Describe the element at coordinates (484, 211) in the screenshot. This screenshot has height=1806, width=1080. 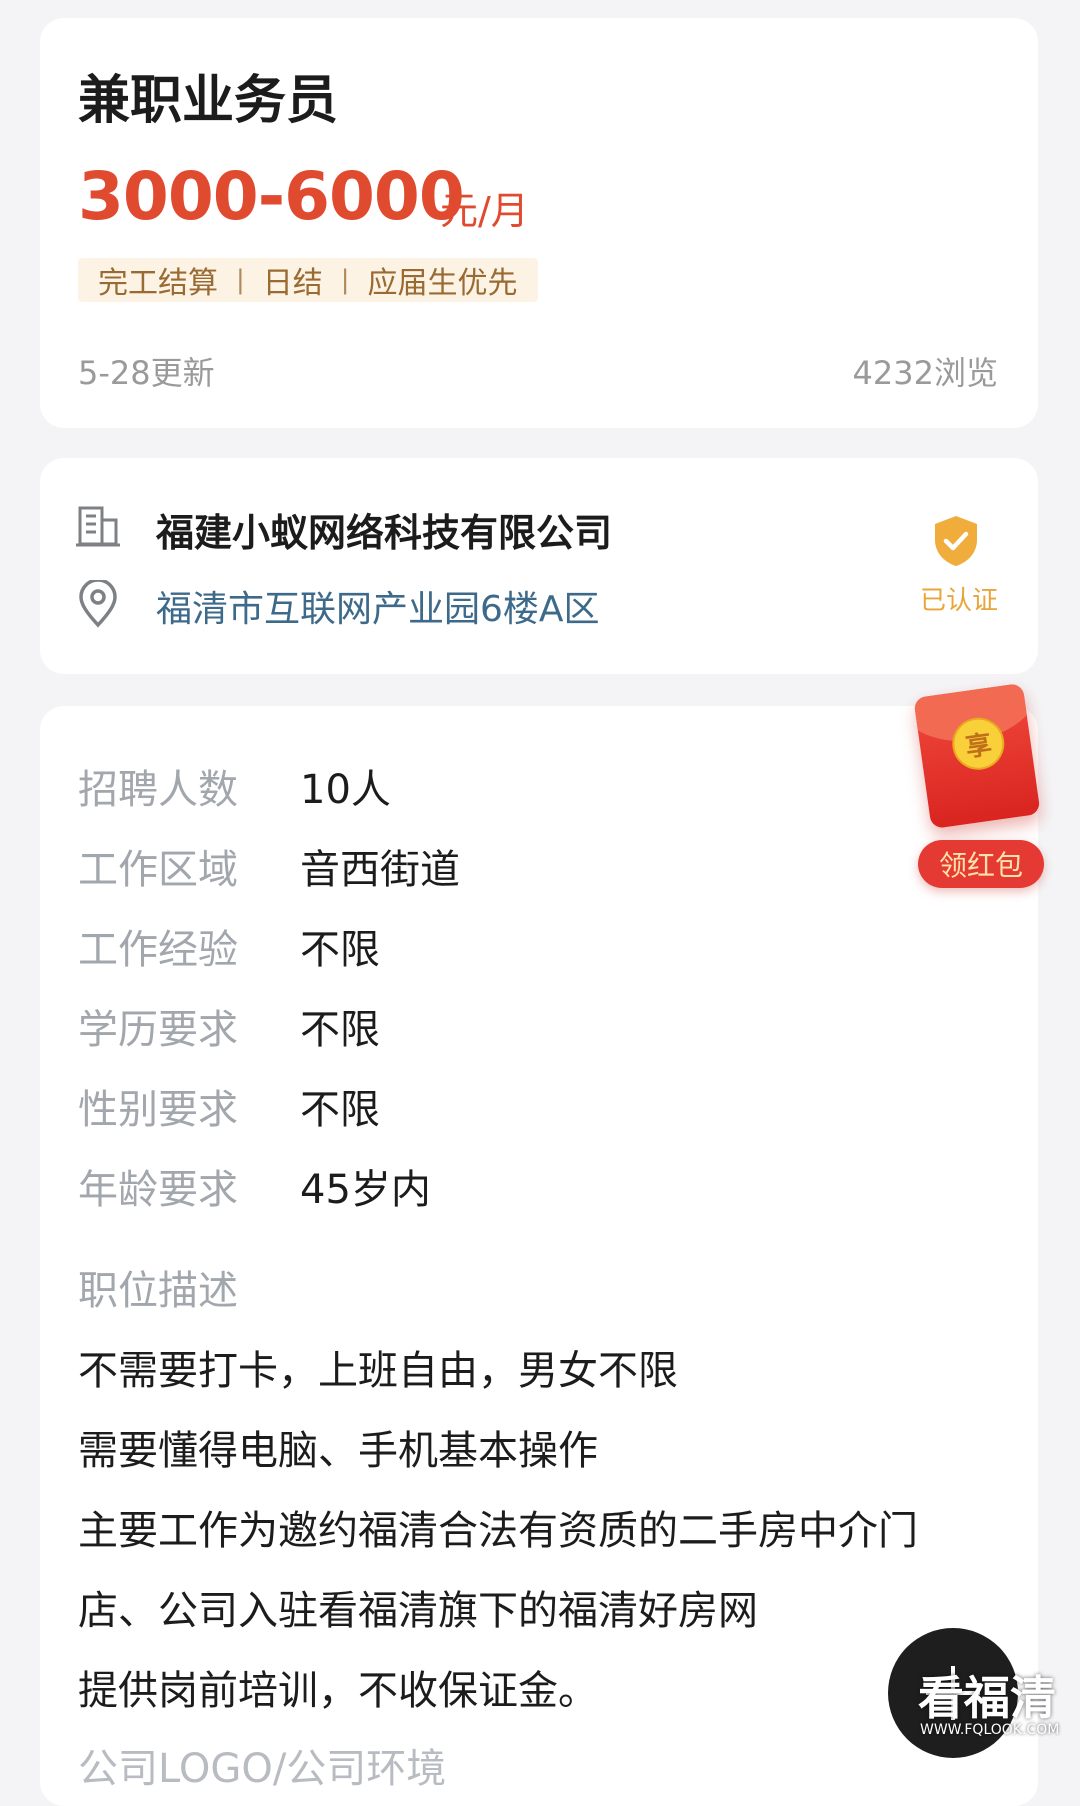
I see `salary-unit: 元/月` at that location.